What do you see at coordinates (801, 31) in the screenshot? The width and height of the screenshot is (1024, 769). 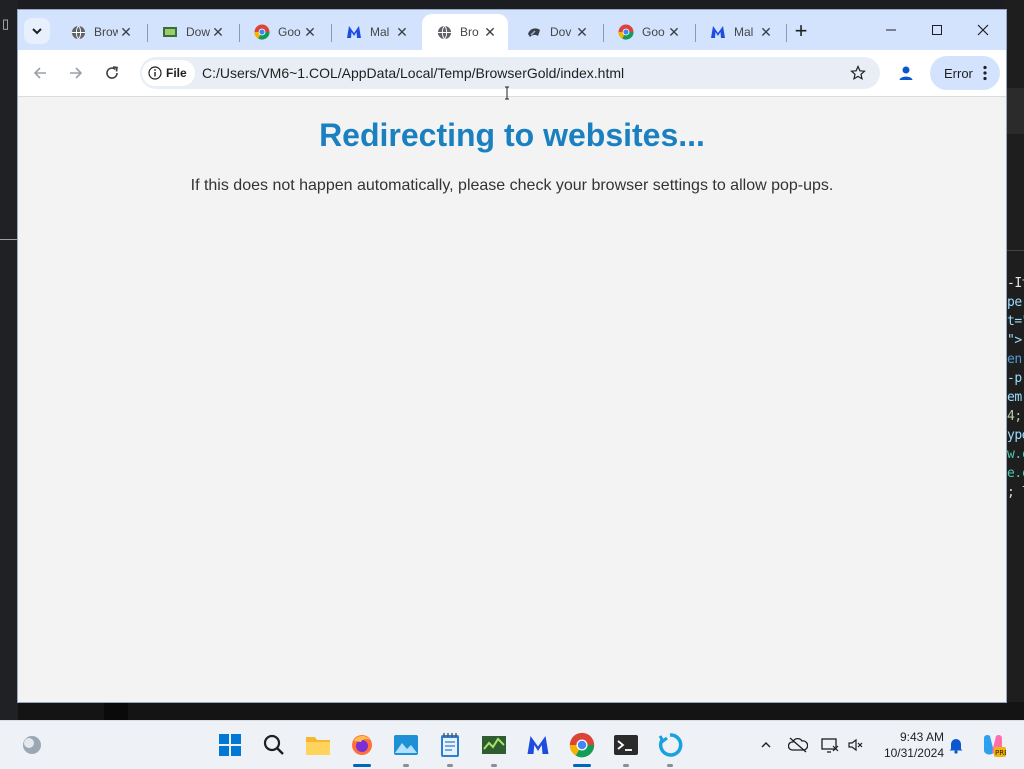 I see `new-tab-button: +` at bounding box center [801, 31].